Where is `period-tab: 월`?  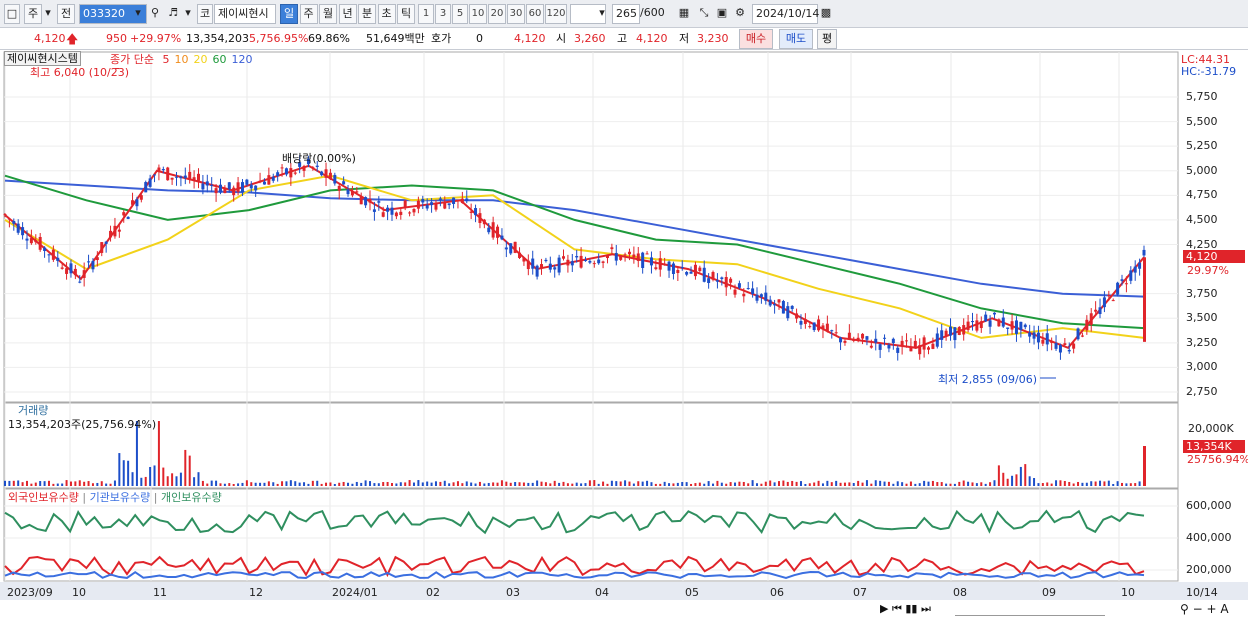
period-tab: 월 is located at coordinates (328, 14).